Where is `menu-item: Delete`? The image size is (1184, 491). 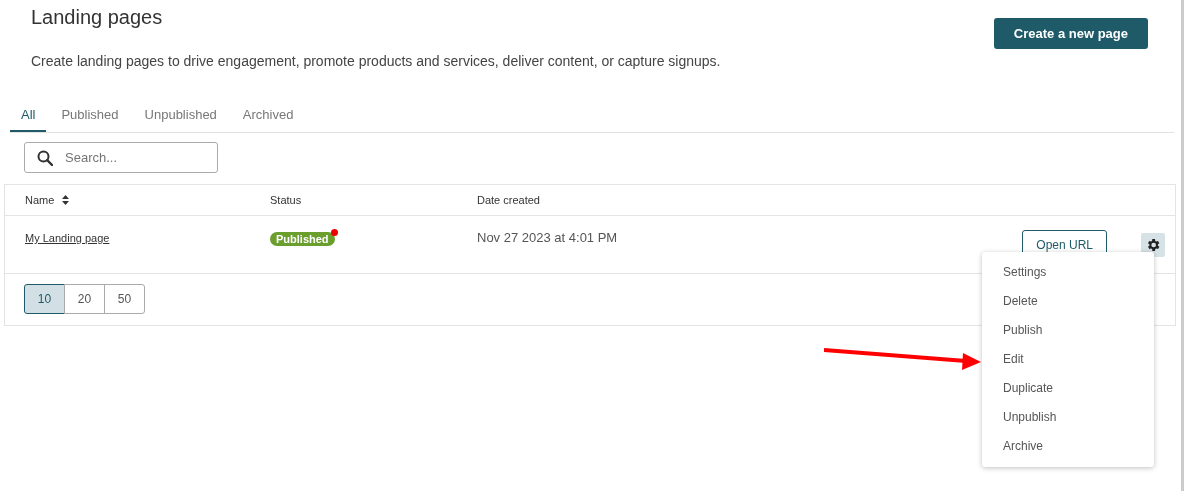 menu-item: Delete is located at coordinates (1068, 301).